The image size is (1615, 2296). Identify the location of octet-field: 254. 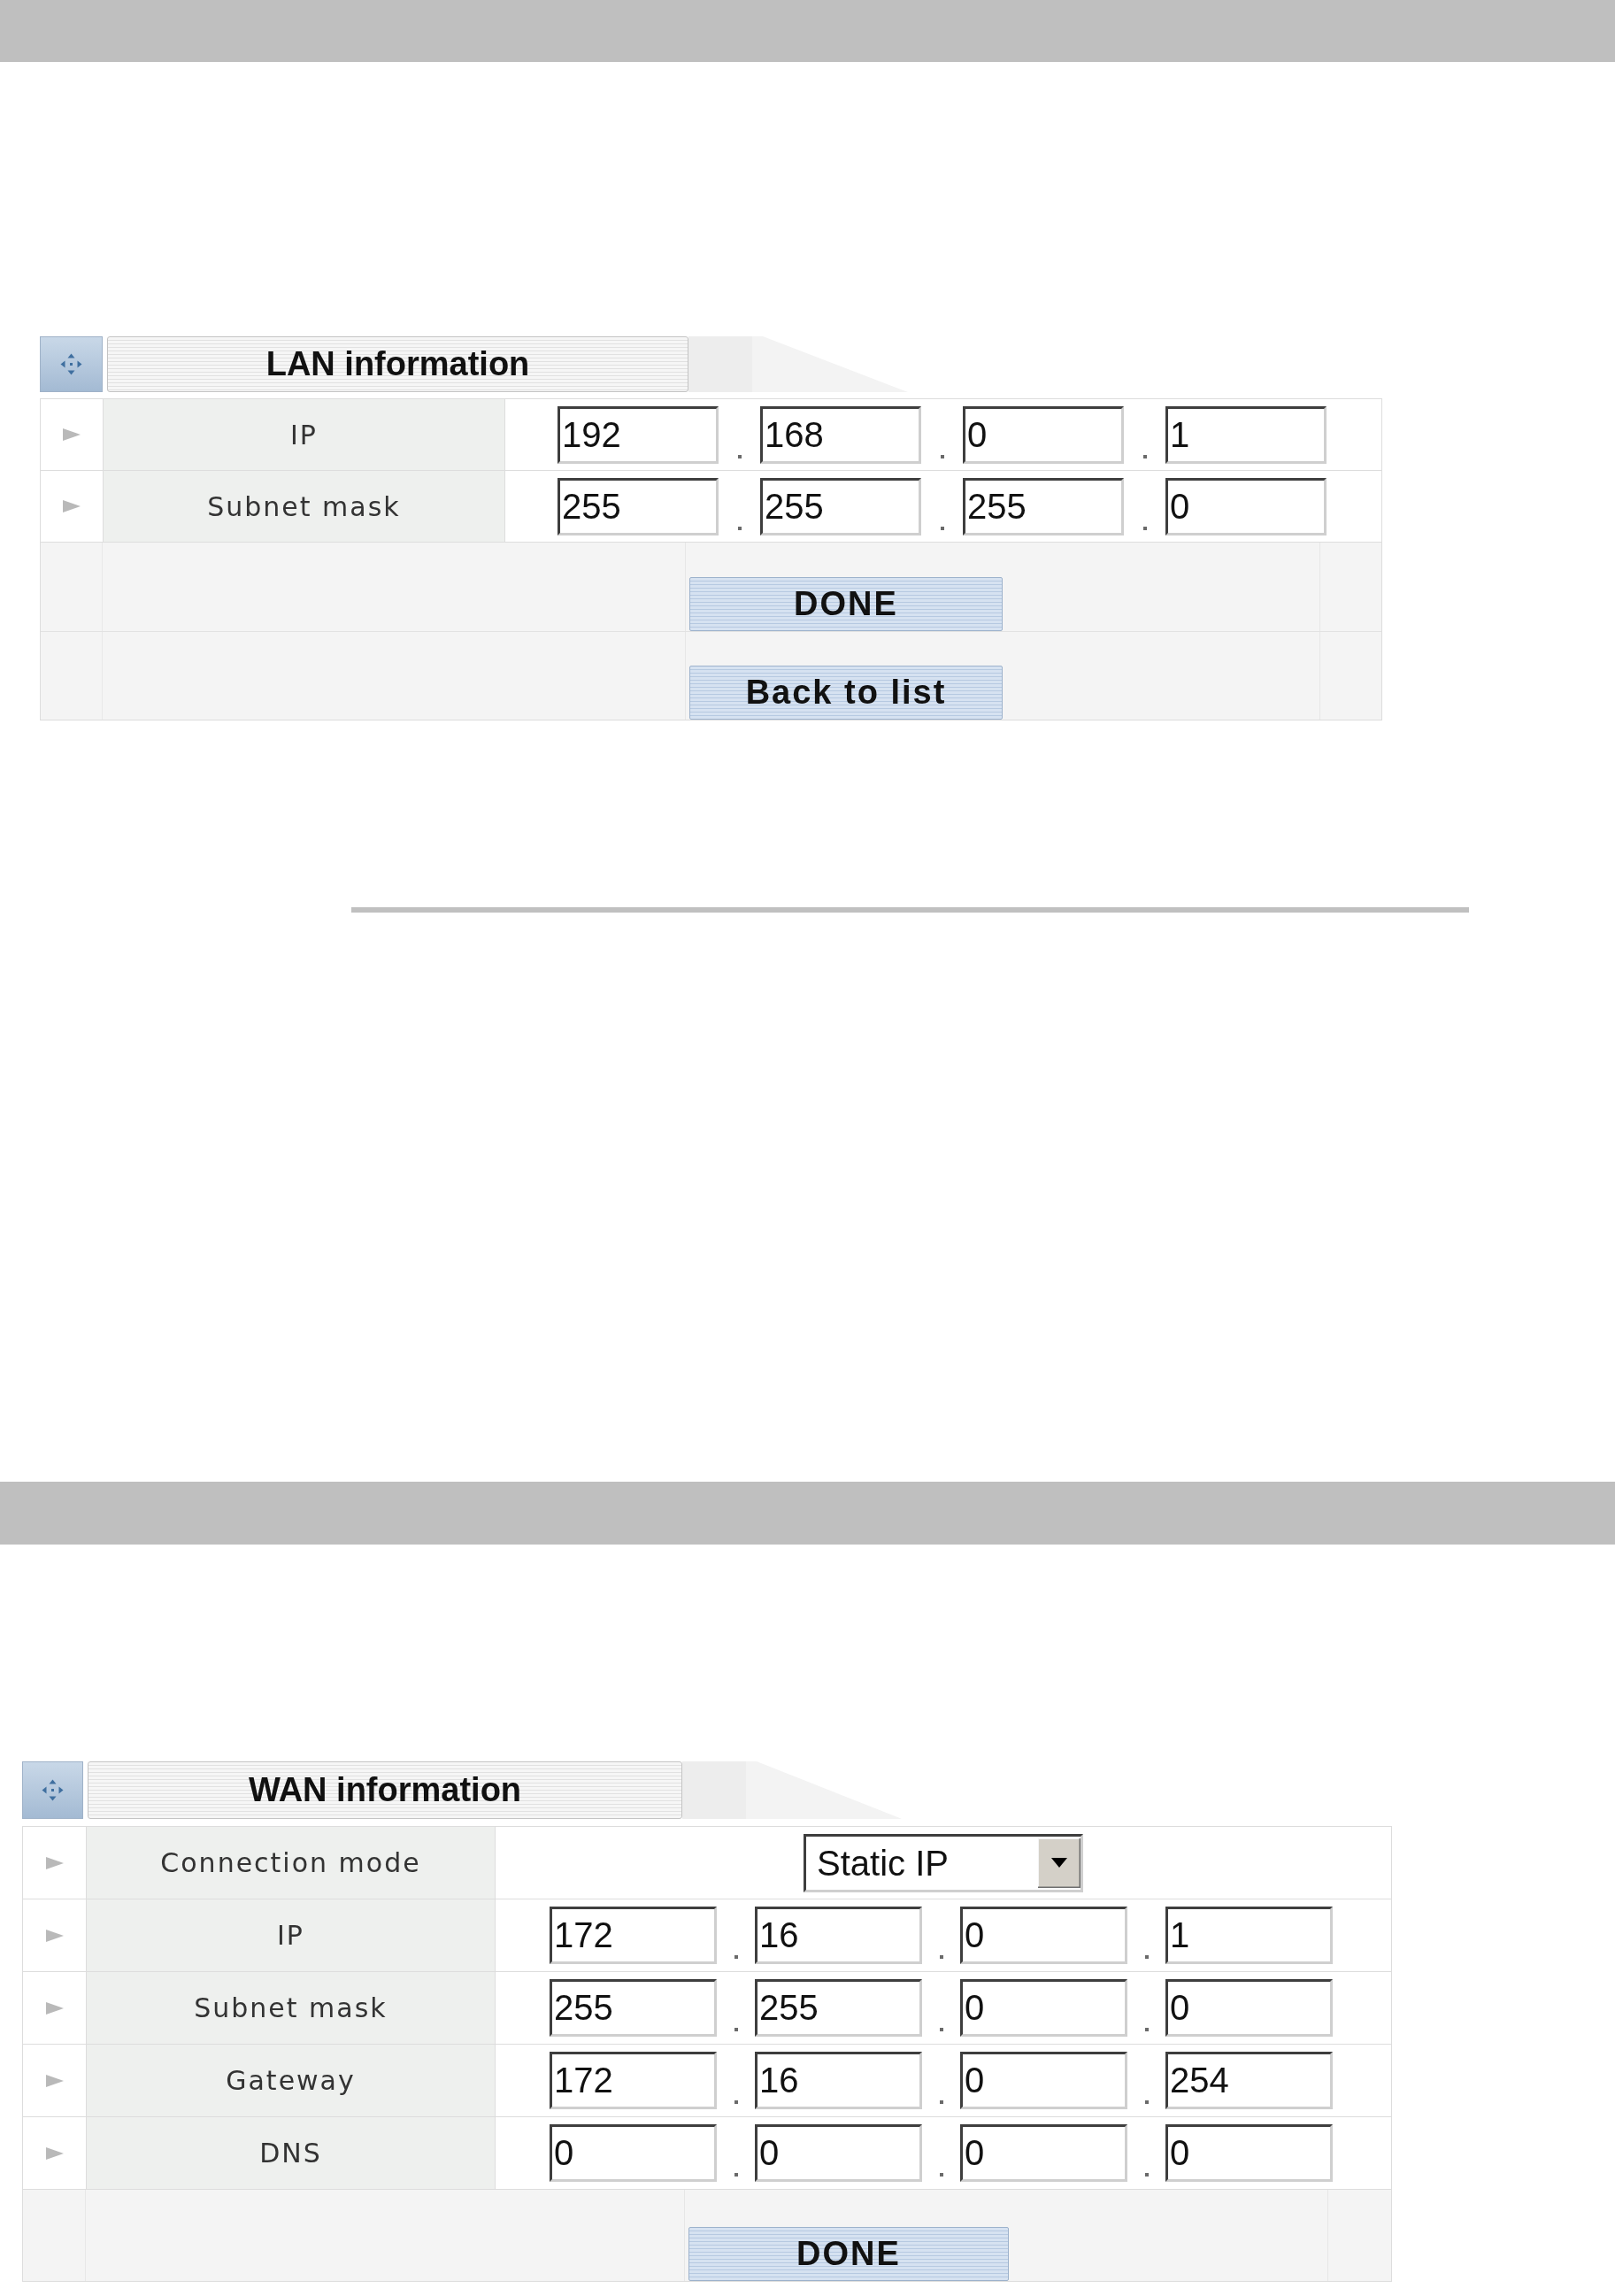
(1249, 2080).